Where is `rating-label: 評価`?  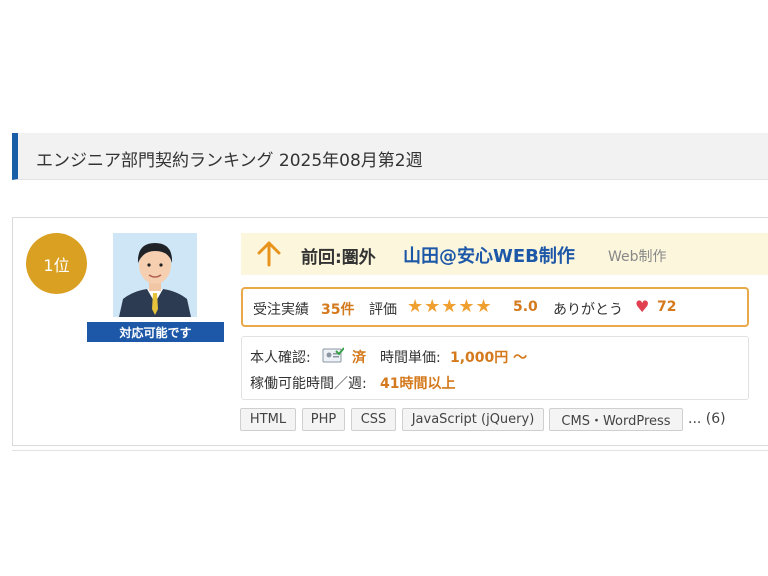 rating-label: 評価 is located at coordinates (383, 310).